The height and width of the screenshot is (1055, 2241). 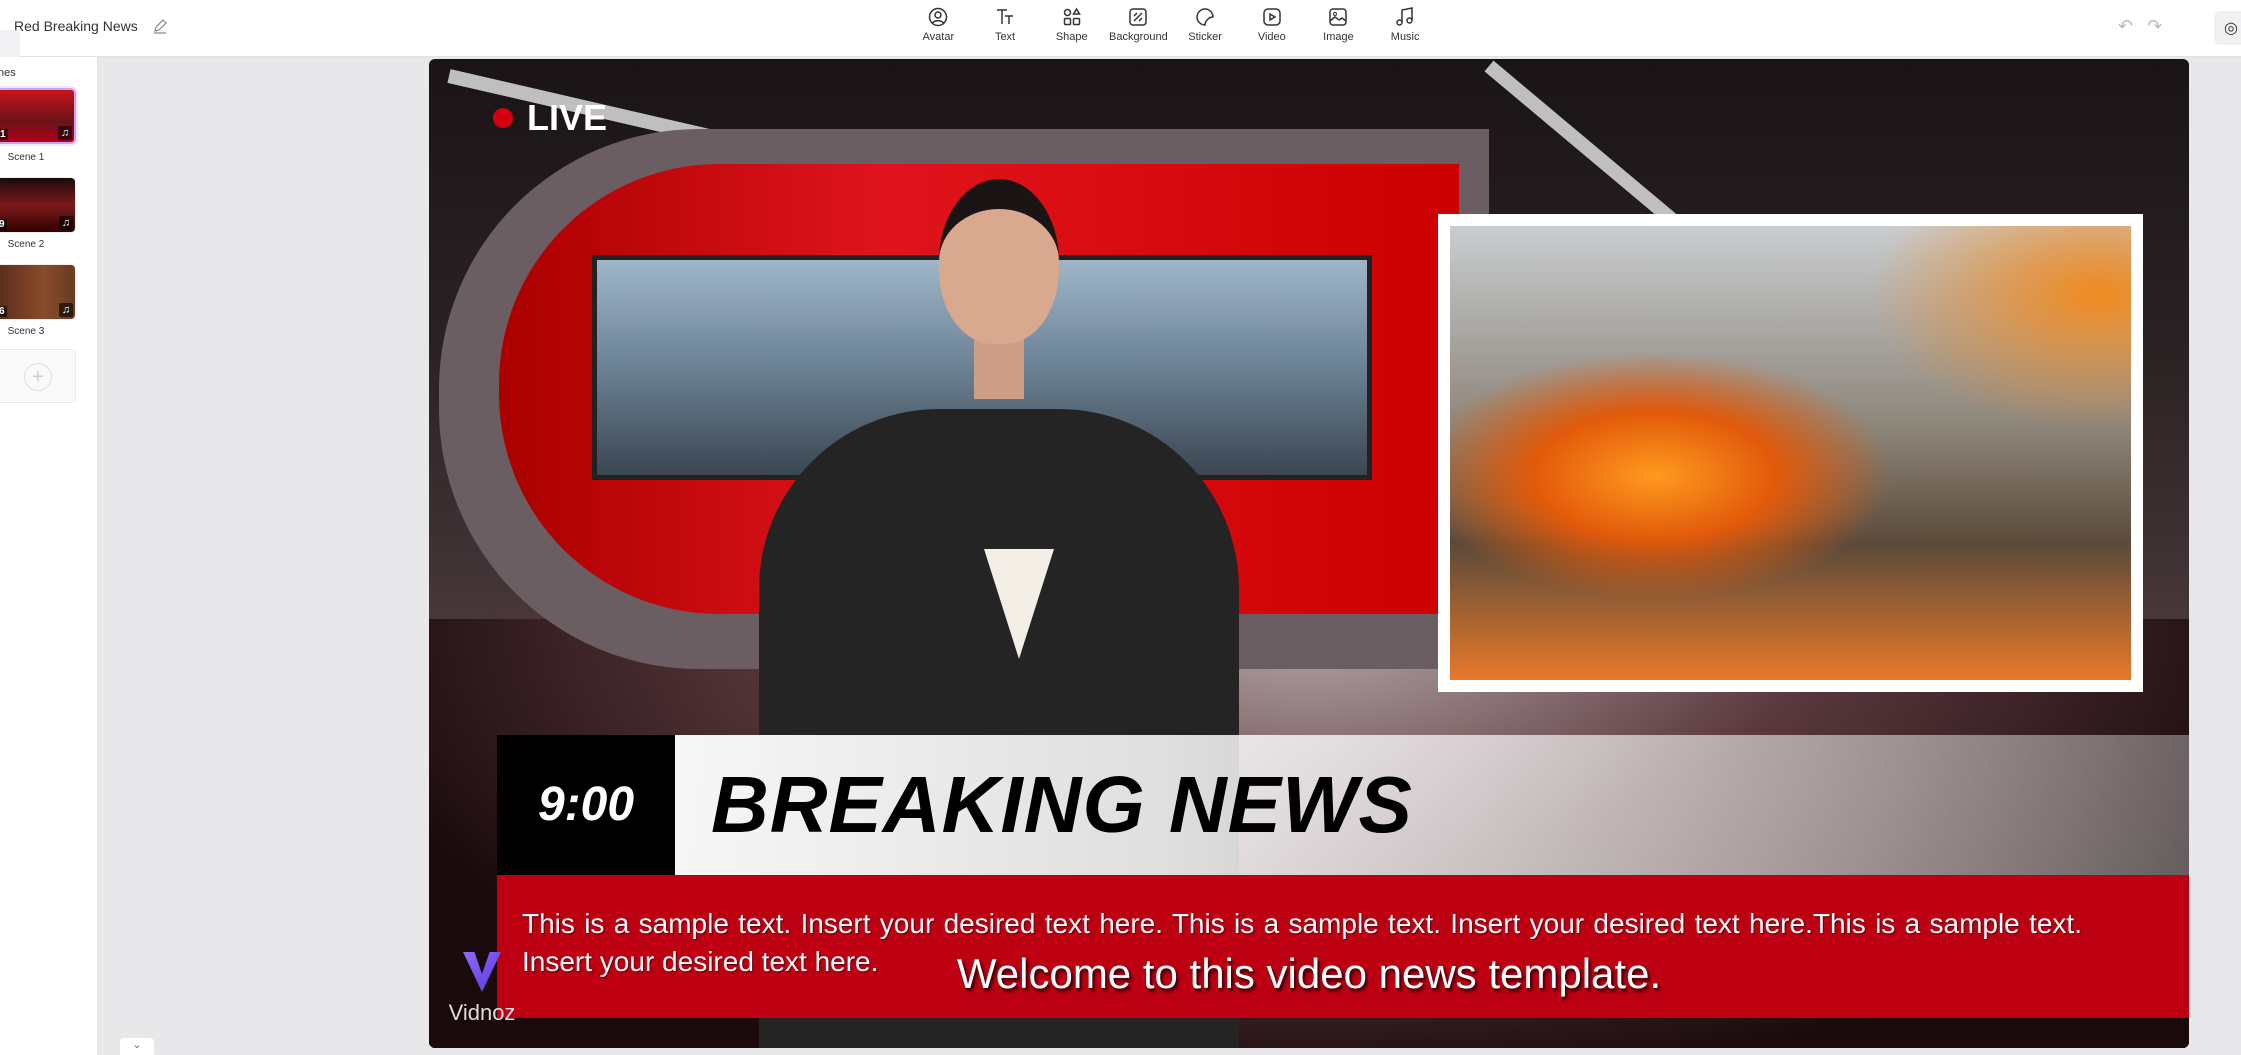 What do you see at coordinates (3, 224) in the screenshot?
I see `scene-duration: 9` at bounding box center [3, 224].